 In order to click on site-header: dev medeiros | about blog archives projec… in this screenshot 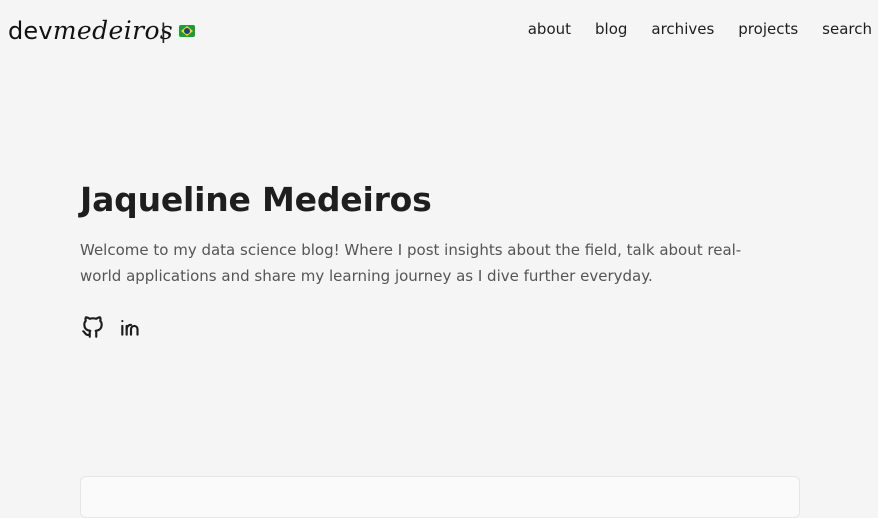, I will do `click(439, 32)`.